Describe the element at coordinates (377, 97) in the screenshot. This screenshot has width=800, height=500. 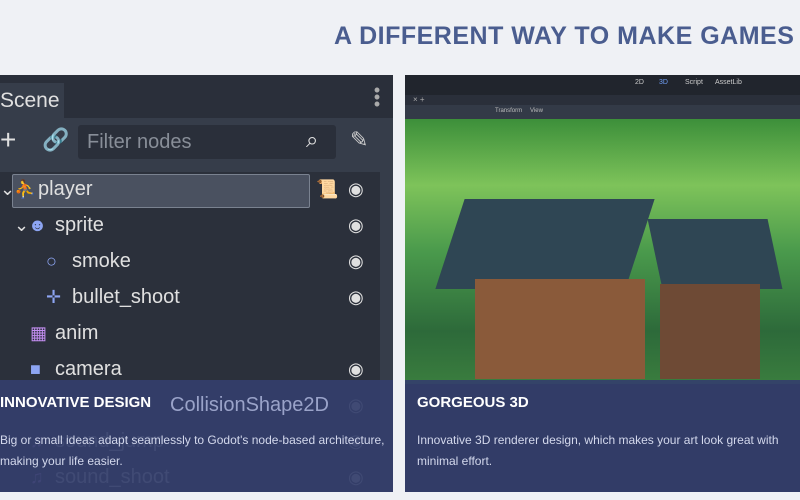
I see `menu-dots-icon: • • •` at that location.